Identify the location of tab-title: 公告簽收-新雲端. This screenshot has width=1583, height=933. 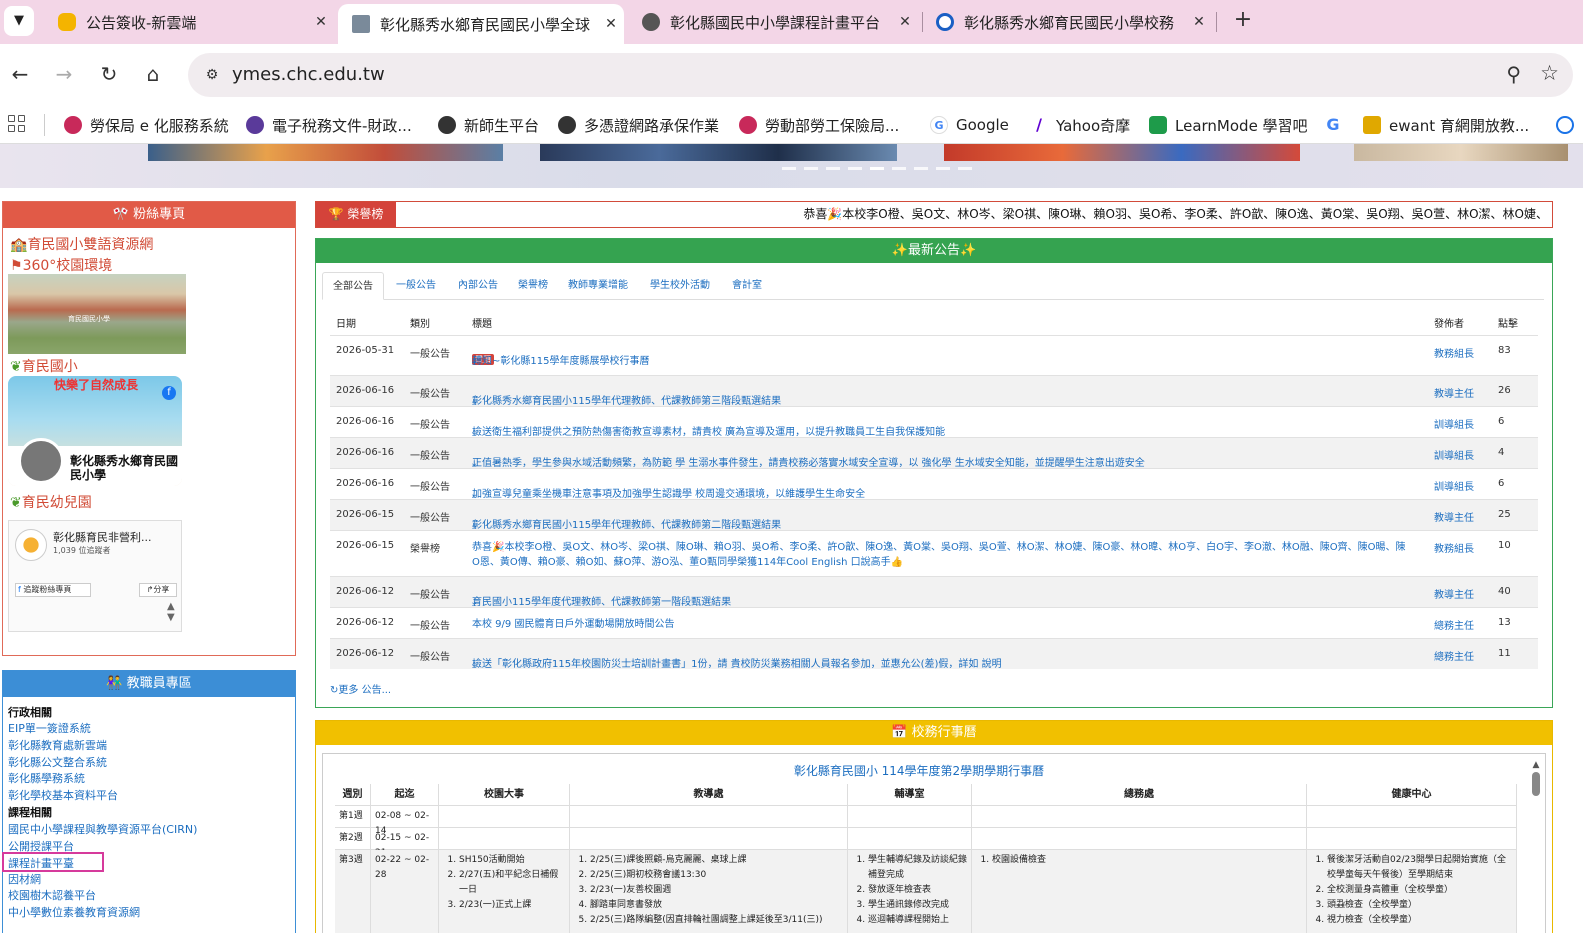
(141, 22).